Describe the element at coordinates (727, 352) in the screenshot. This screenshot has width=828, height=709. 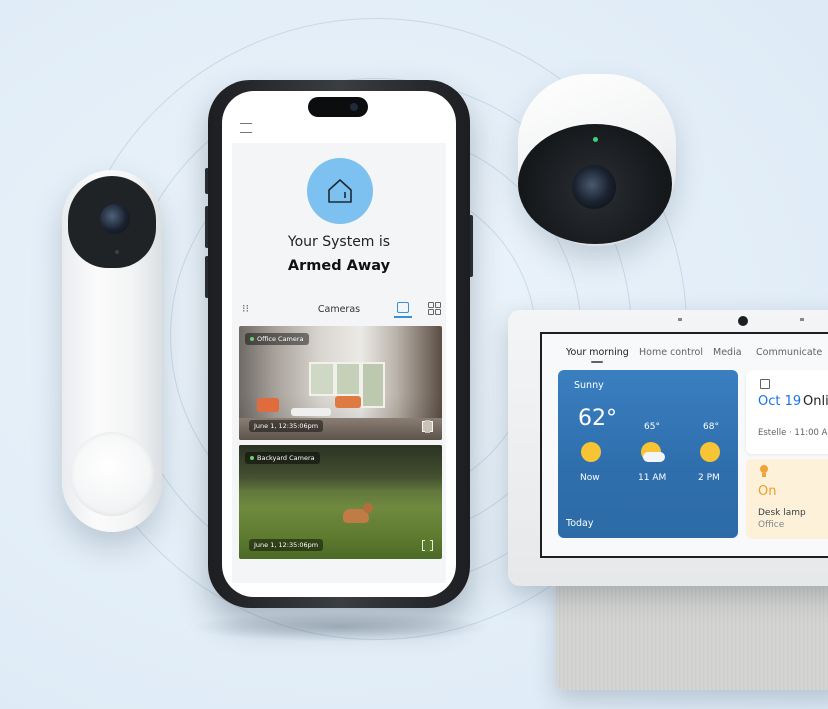
I see `tab-media: Media` at that location.